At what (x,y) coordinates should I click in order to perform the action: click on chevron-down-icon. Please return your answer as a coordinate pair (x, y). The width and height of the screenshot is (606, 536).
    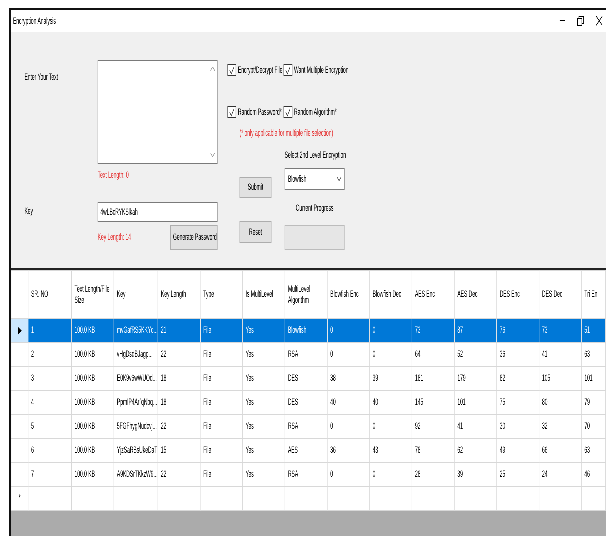
    Looking at the image, I should click on (339, 179).